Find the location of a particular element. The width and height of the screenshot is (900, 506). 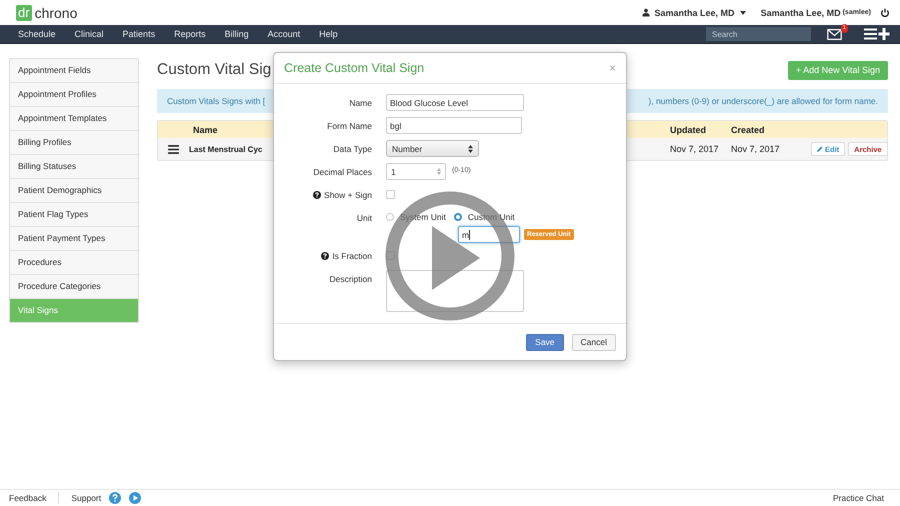

logo-text: chrono is located at coordinates (56, 12).